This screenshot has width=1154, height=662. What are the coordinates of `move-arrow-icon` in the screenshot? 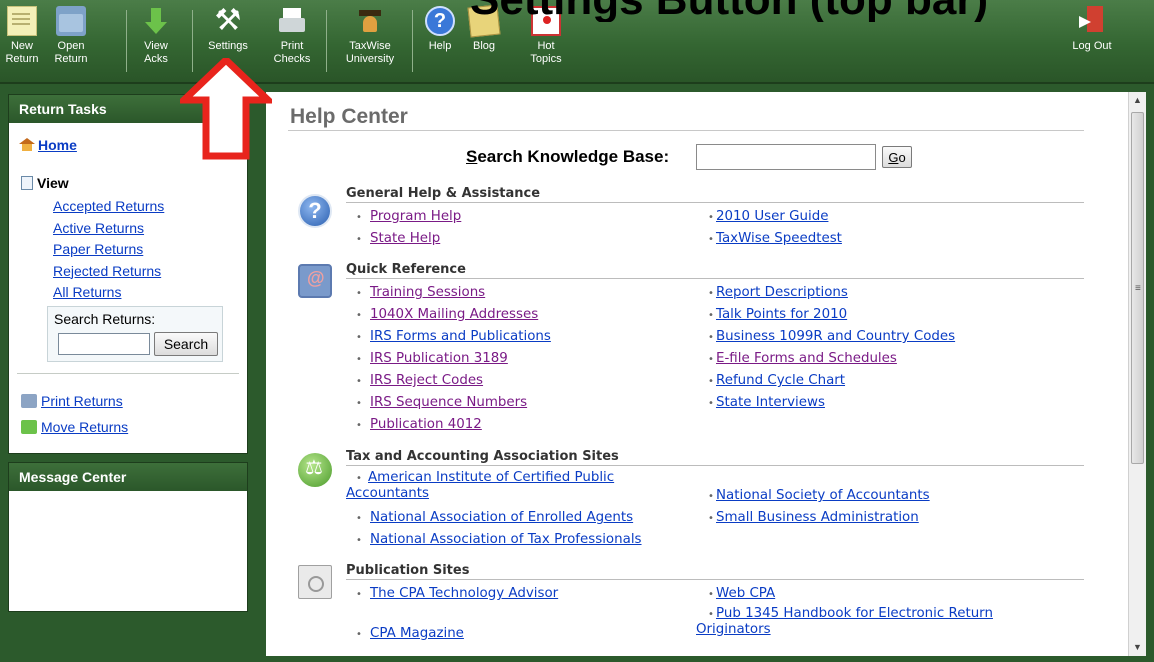 It's located at (29, 427).